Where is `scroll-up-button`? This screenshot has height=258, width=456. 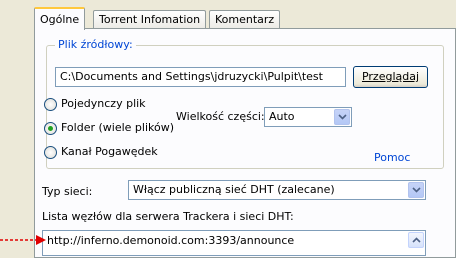
scroll-up-button is located at coordinates (416, 240).